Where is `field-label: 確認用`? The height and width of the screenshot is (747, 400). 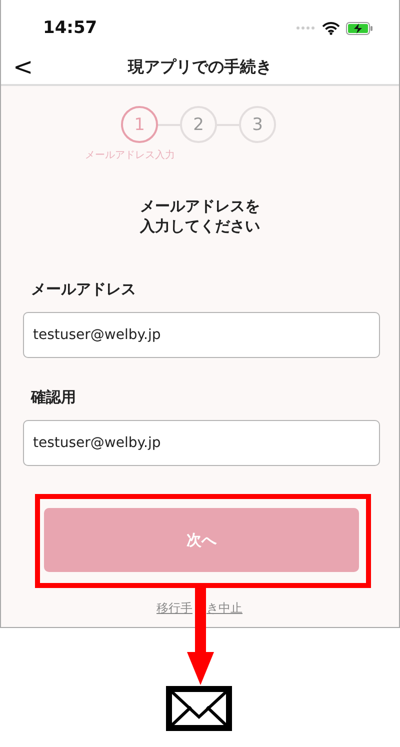
field-label: 確認用 is located at coordinates (54, 397).